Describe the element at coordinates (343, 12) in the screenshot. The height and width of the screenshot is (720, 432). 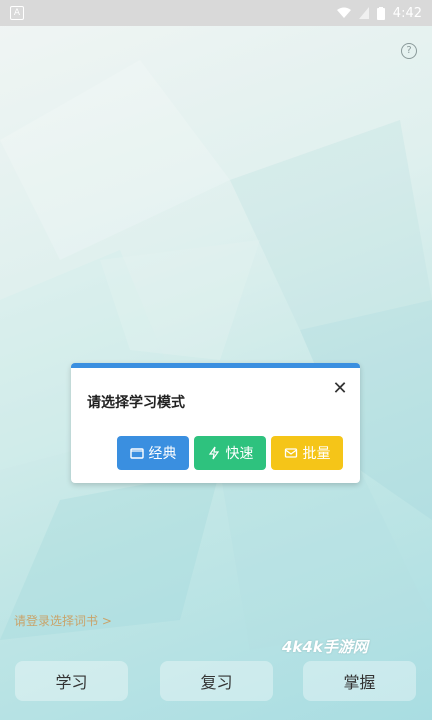
I see `wifi-icon` at that location.